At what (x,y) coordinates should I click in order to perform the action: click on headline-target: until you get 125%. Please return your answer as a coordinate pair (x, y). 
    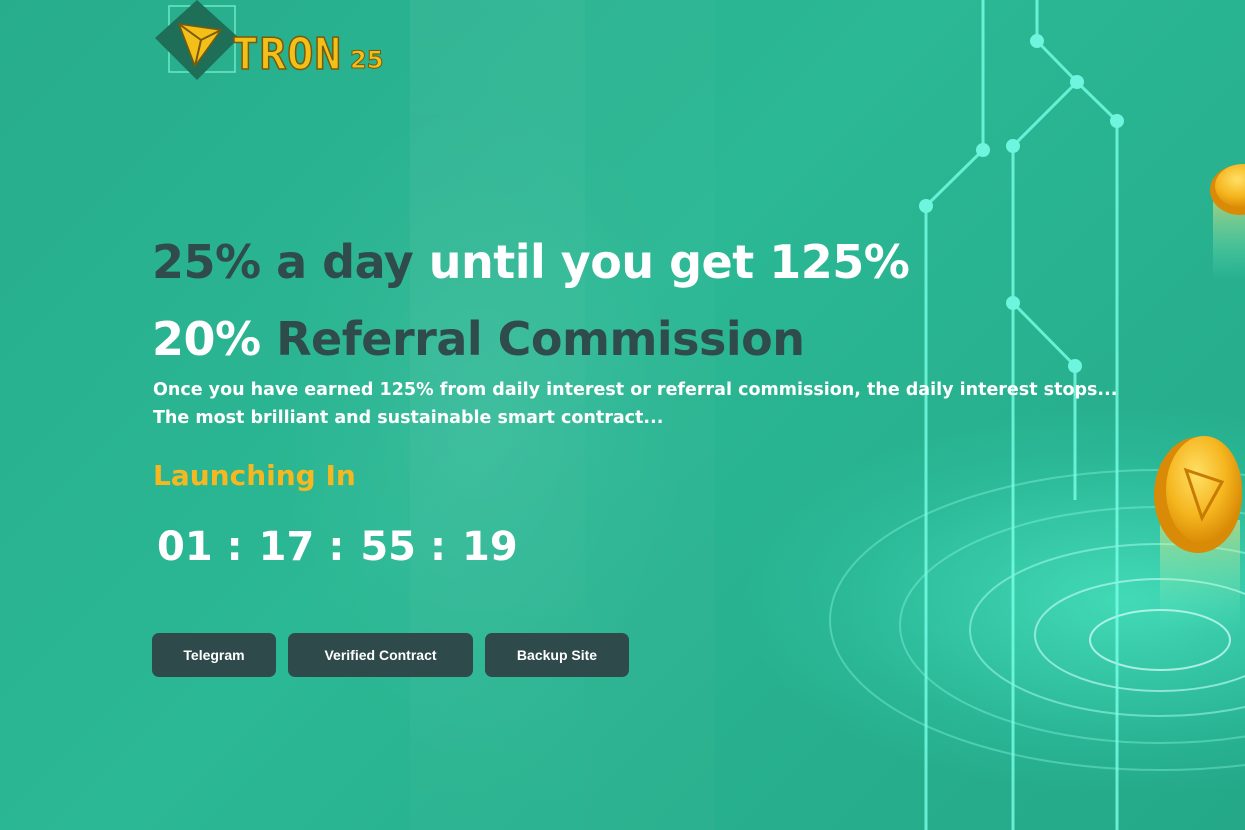
    Looking at the image, I should click on (669, 262).